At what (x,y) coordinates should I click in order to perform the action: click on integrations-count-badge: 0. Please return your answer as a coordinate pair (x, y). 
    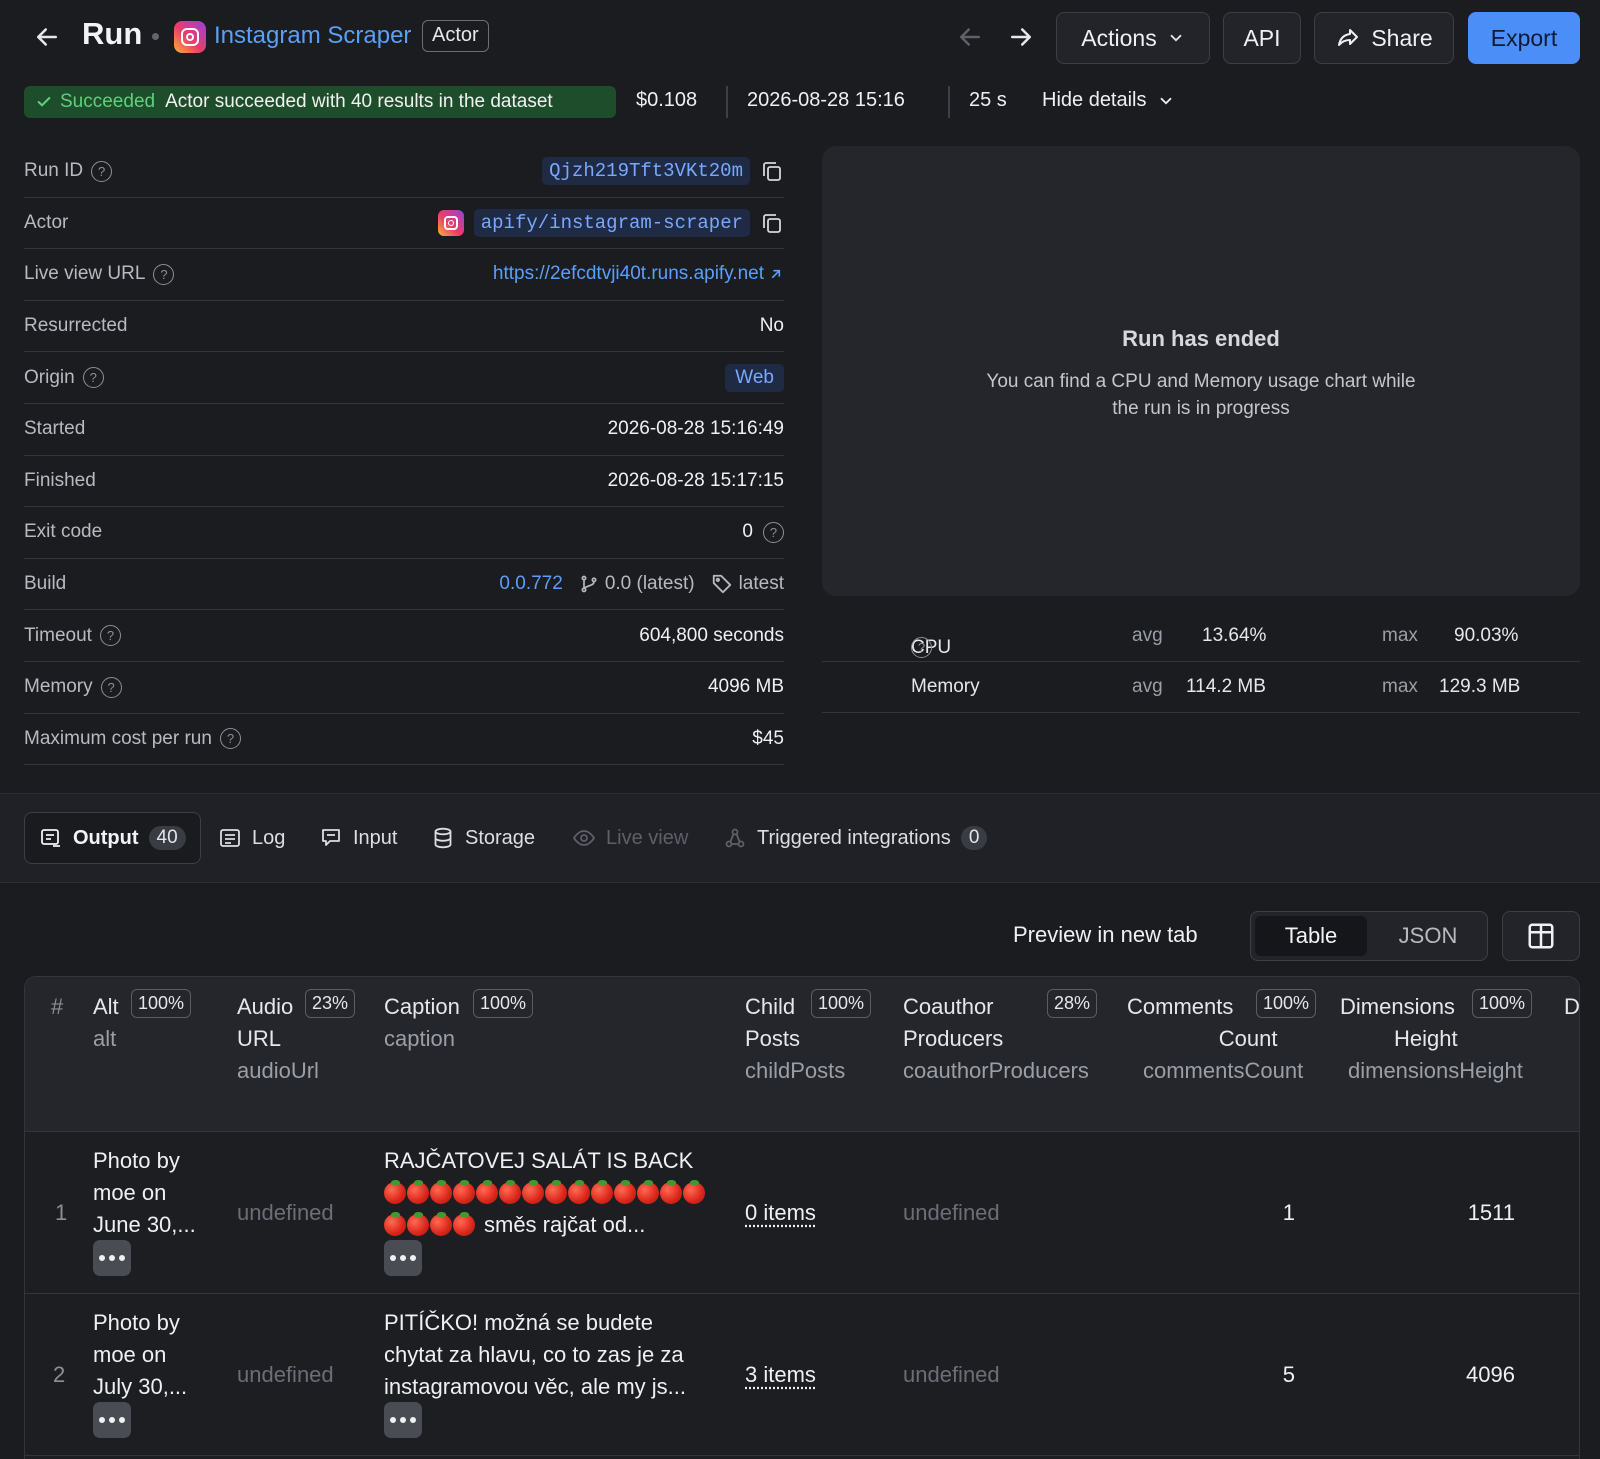
    Looking at the image, I should click on (974, 838).